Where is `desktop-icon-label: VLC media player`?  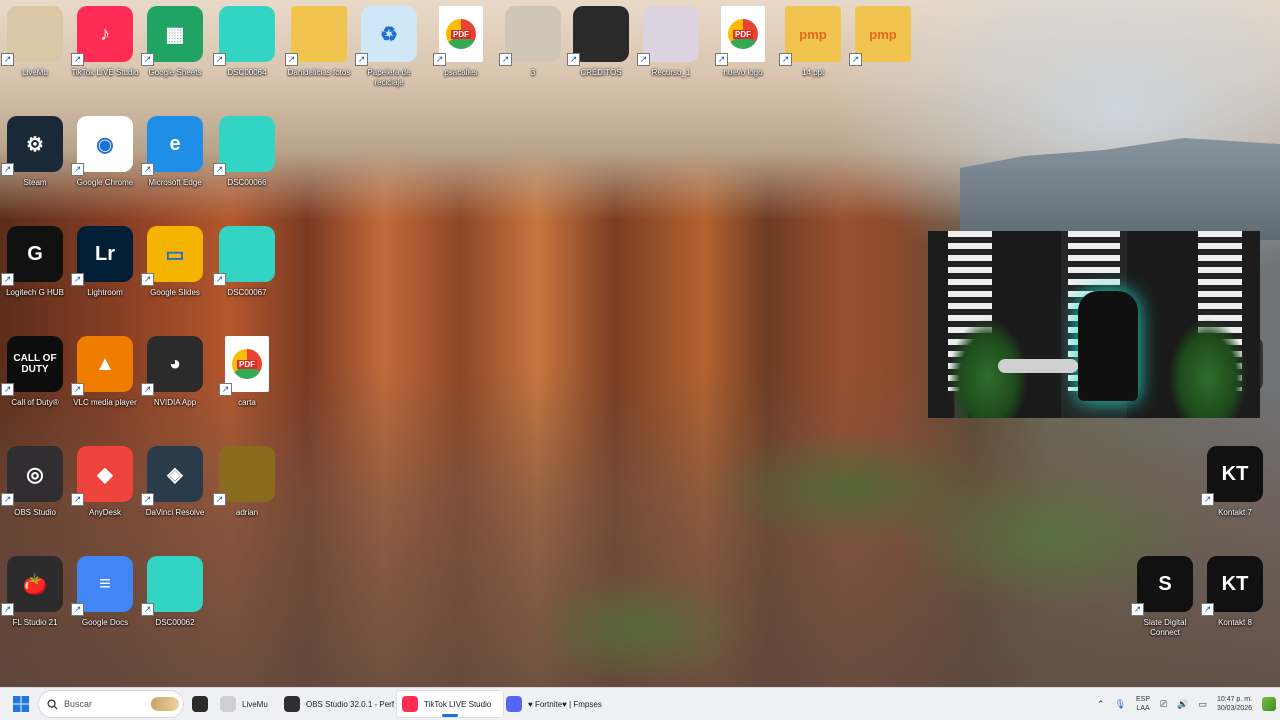 desktop-icon-label: VLC media player is located at coordinates (105, 402).